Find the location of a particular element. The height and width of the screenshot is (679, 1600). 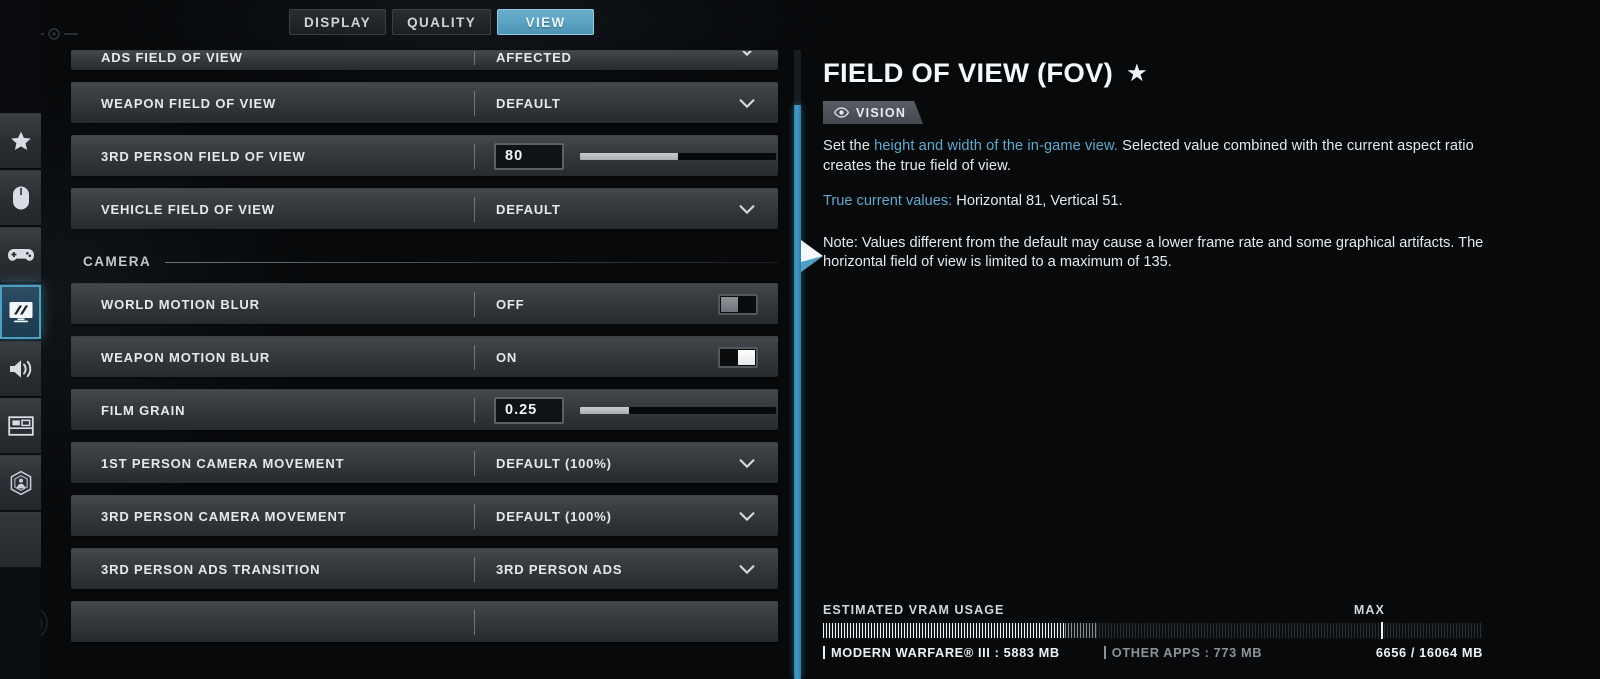

legend-other-label: OTHER APPS : 773 MB is located at coordinates (1187, 652).